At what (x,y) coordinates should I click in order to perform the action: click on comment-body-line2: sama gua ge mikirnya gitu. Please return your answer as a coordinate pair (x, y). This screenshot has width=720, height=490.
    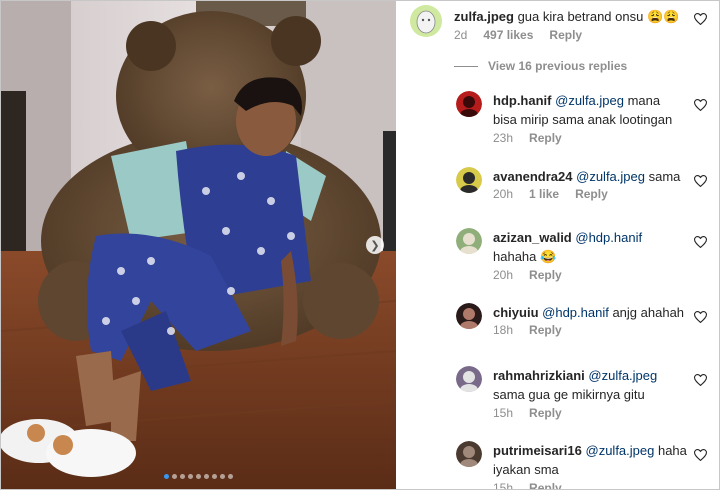
    Looking at the image, I should click on (569, 394).